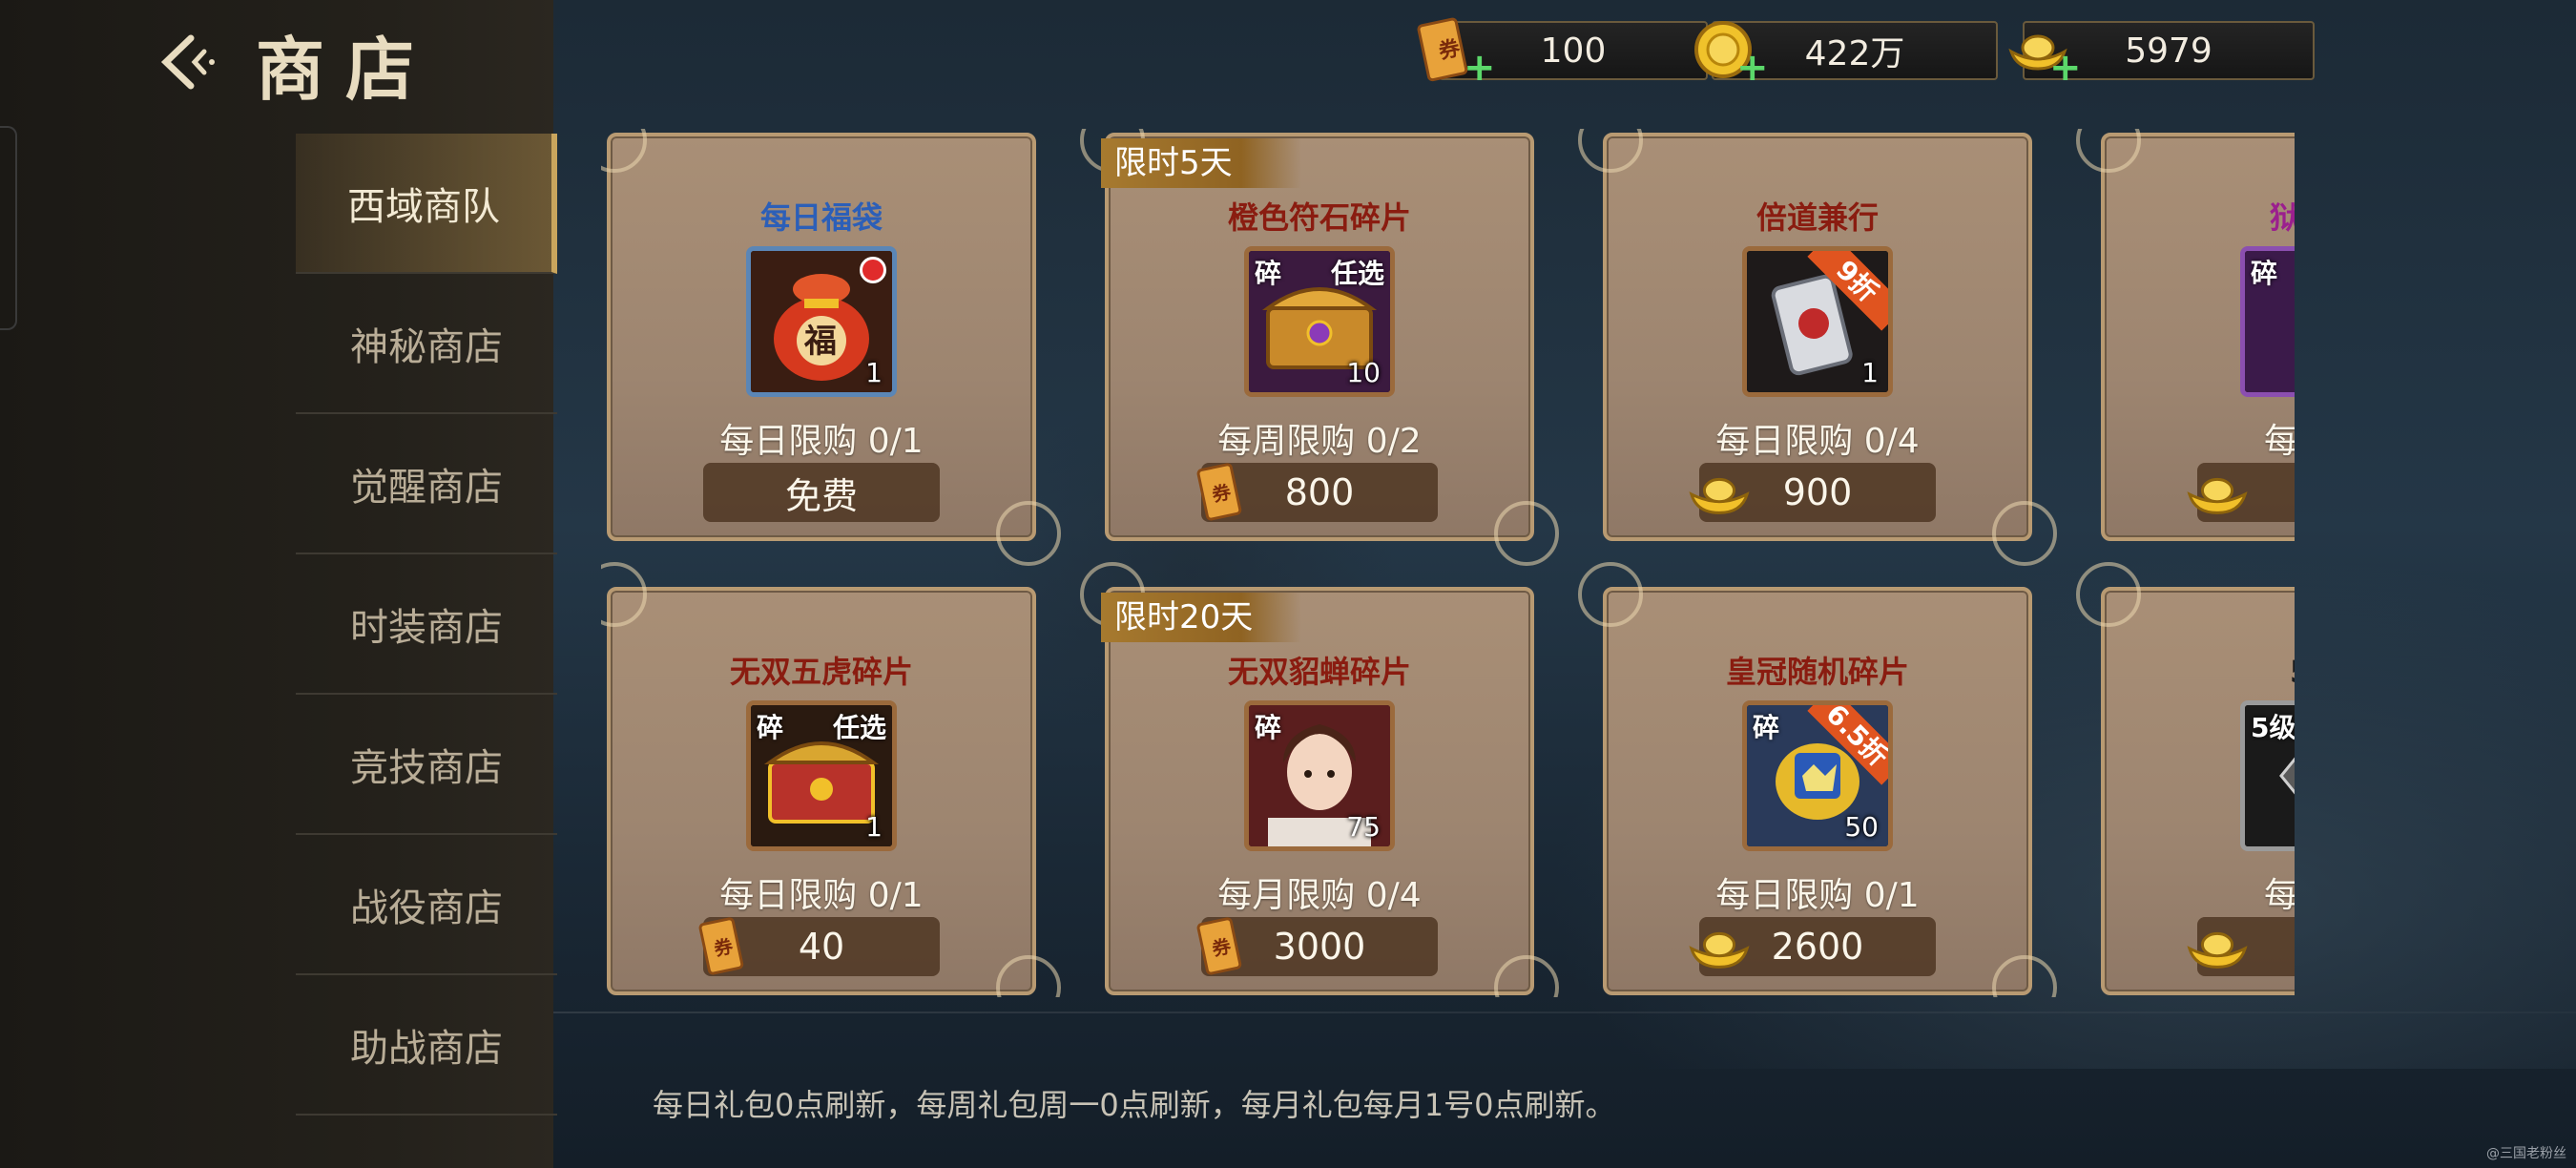  Describe the element at coordinates (346, 69) in the screenshot. I see `page-title: 商店` at that location.